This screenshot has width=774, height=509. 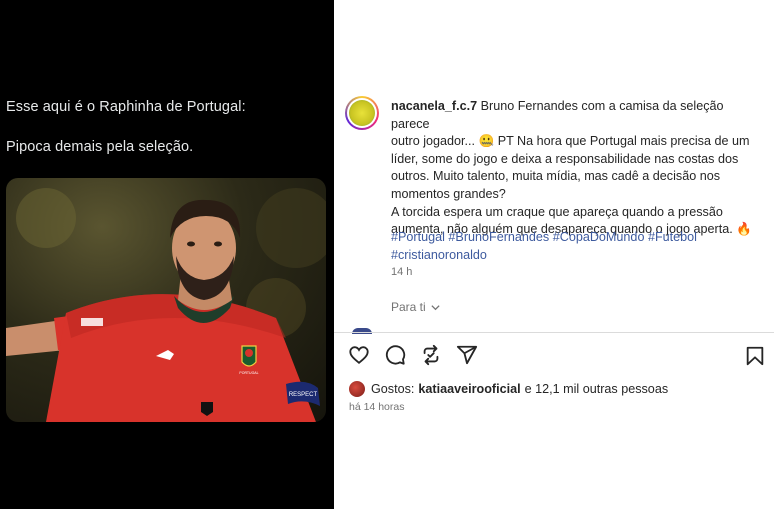 I want to click on avatar-logo, so click(x=362, y=113).